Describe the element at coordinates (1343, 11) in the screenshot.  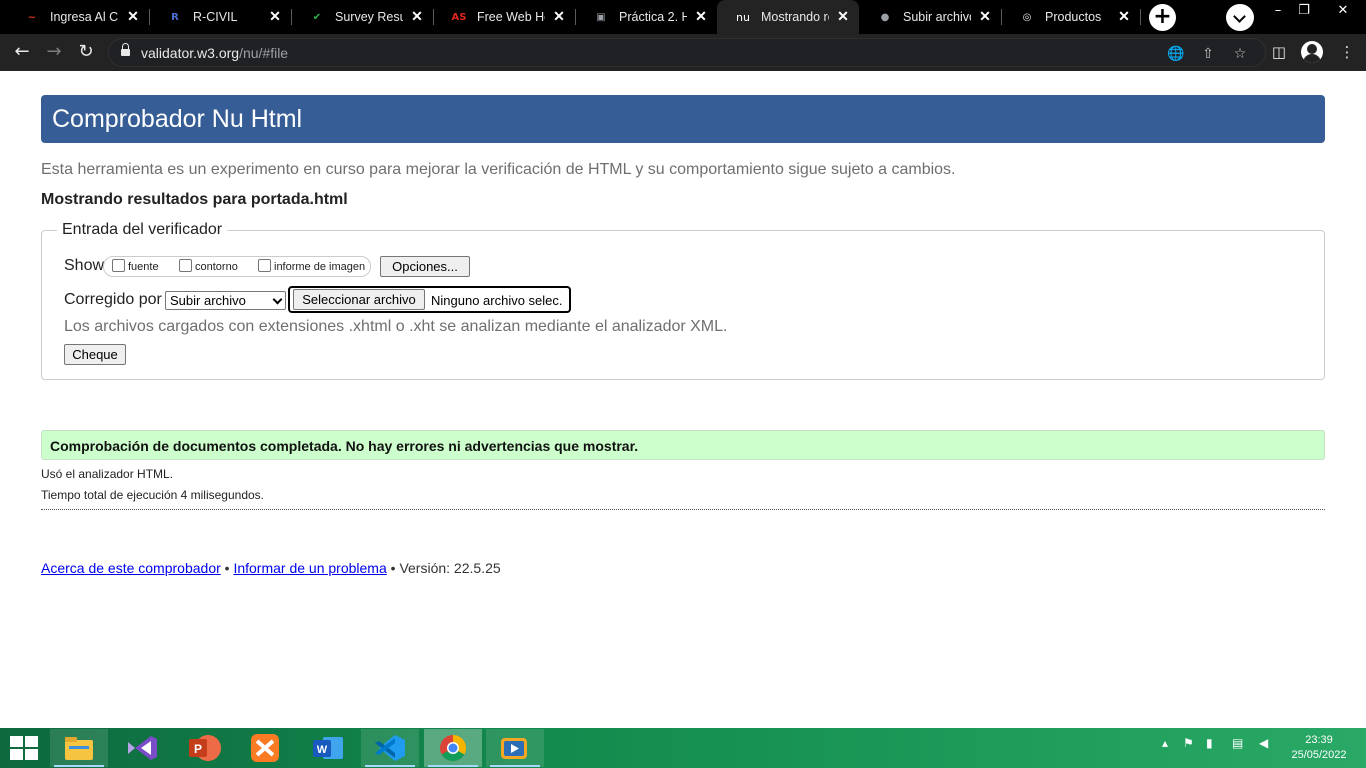
I see `close-window-icon: ✕` at that location.